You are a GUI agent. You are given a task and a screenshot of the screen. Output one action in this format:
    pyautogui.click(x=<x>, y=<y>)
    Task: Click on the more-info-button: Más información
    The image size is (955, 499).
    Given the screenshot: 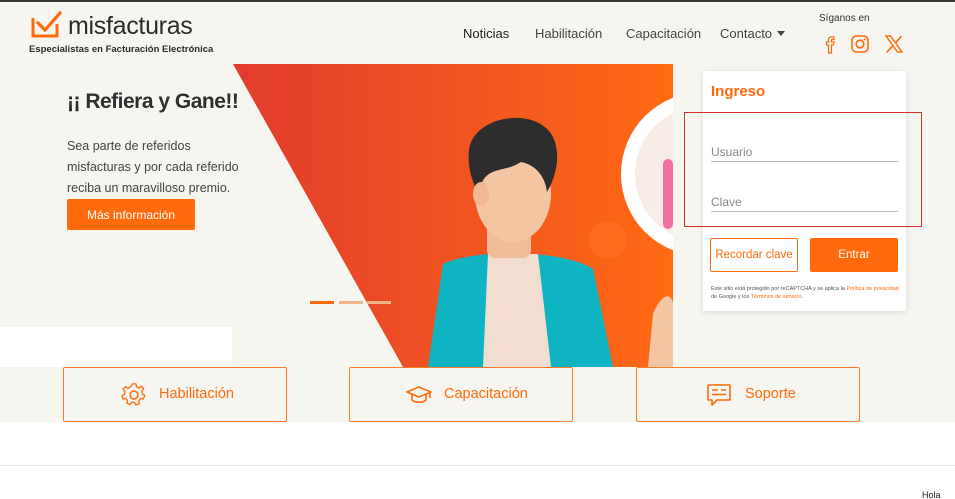 What is the action you would take?
    pyautogui.click(x=131, y=214)
    